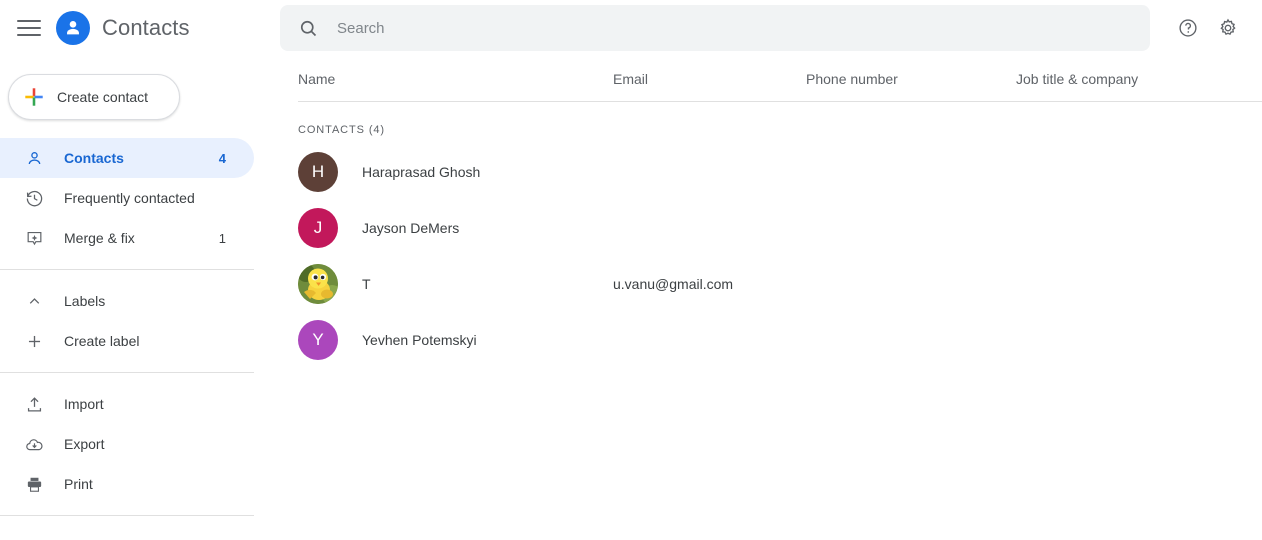 This screenshot has width=1262, height=540. I want to click on contact-name-cell: T, so click(455, 284).